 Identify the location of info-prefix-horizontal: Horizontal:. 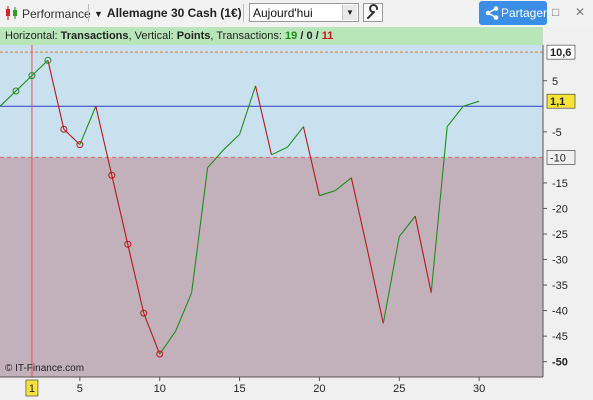
(33, 36).